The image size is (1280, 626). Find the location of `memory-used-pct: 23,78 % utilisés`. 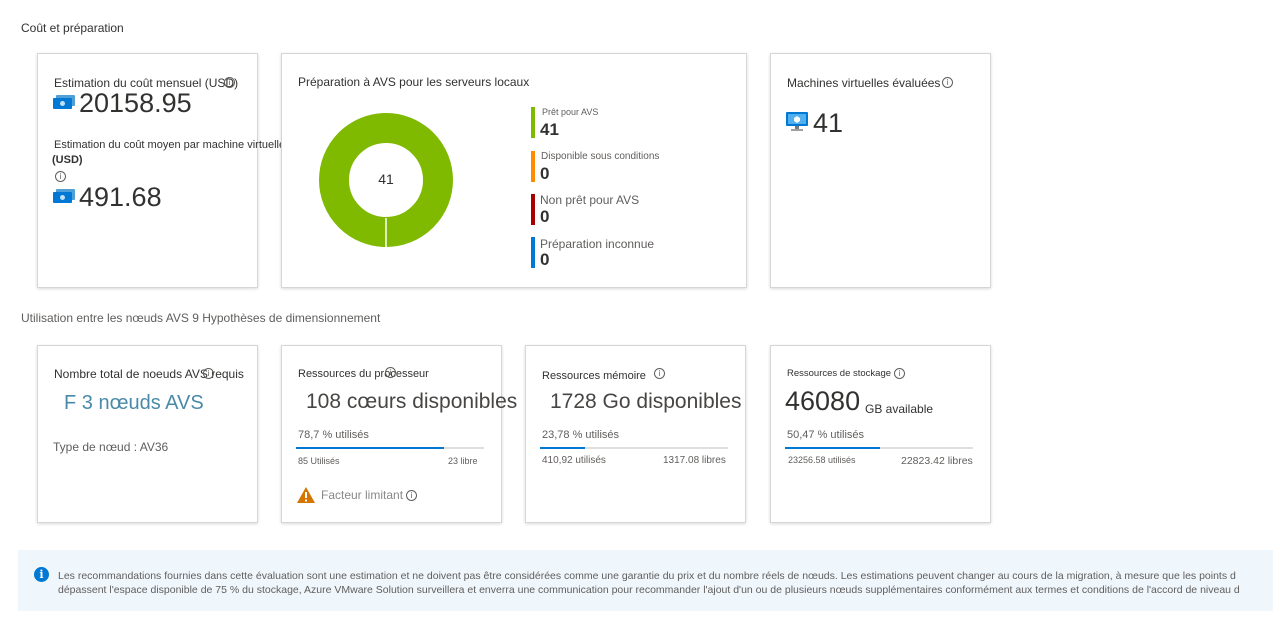

memory-used-pct: 23,78 % utilisés is located at coordinates (581, 435).